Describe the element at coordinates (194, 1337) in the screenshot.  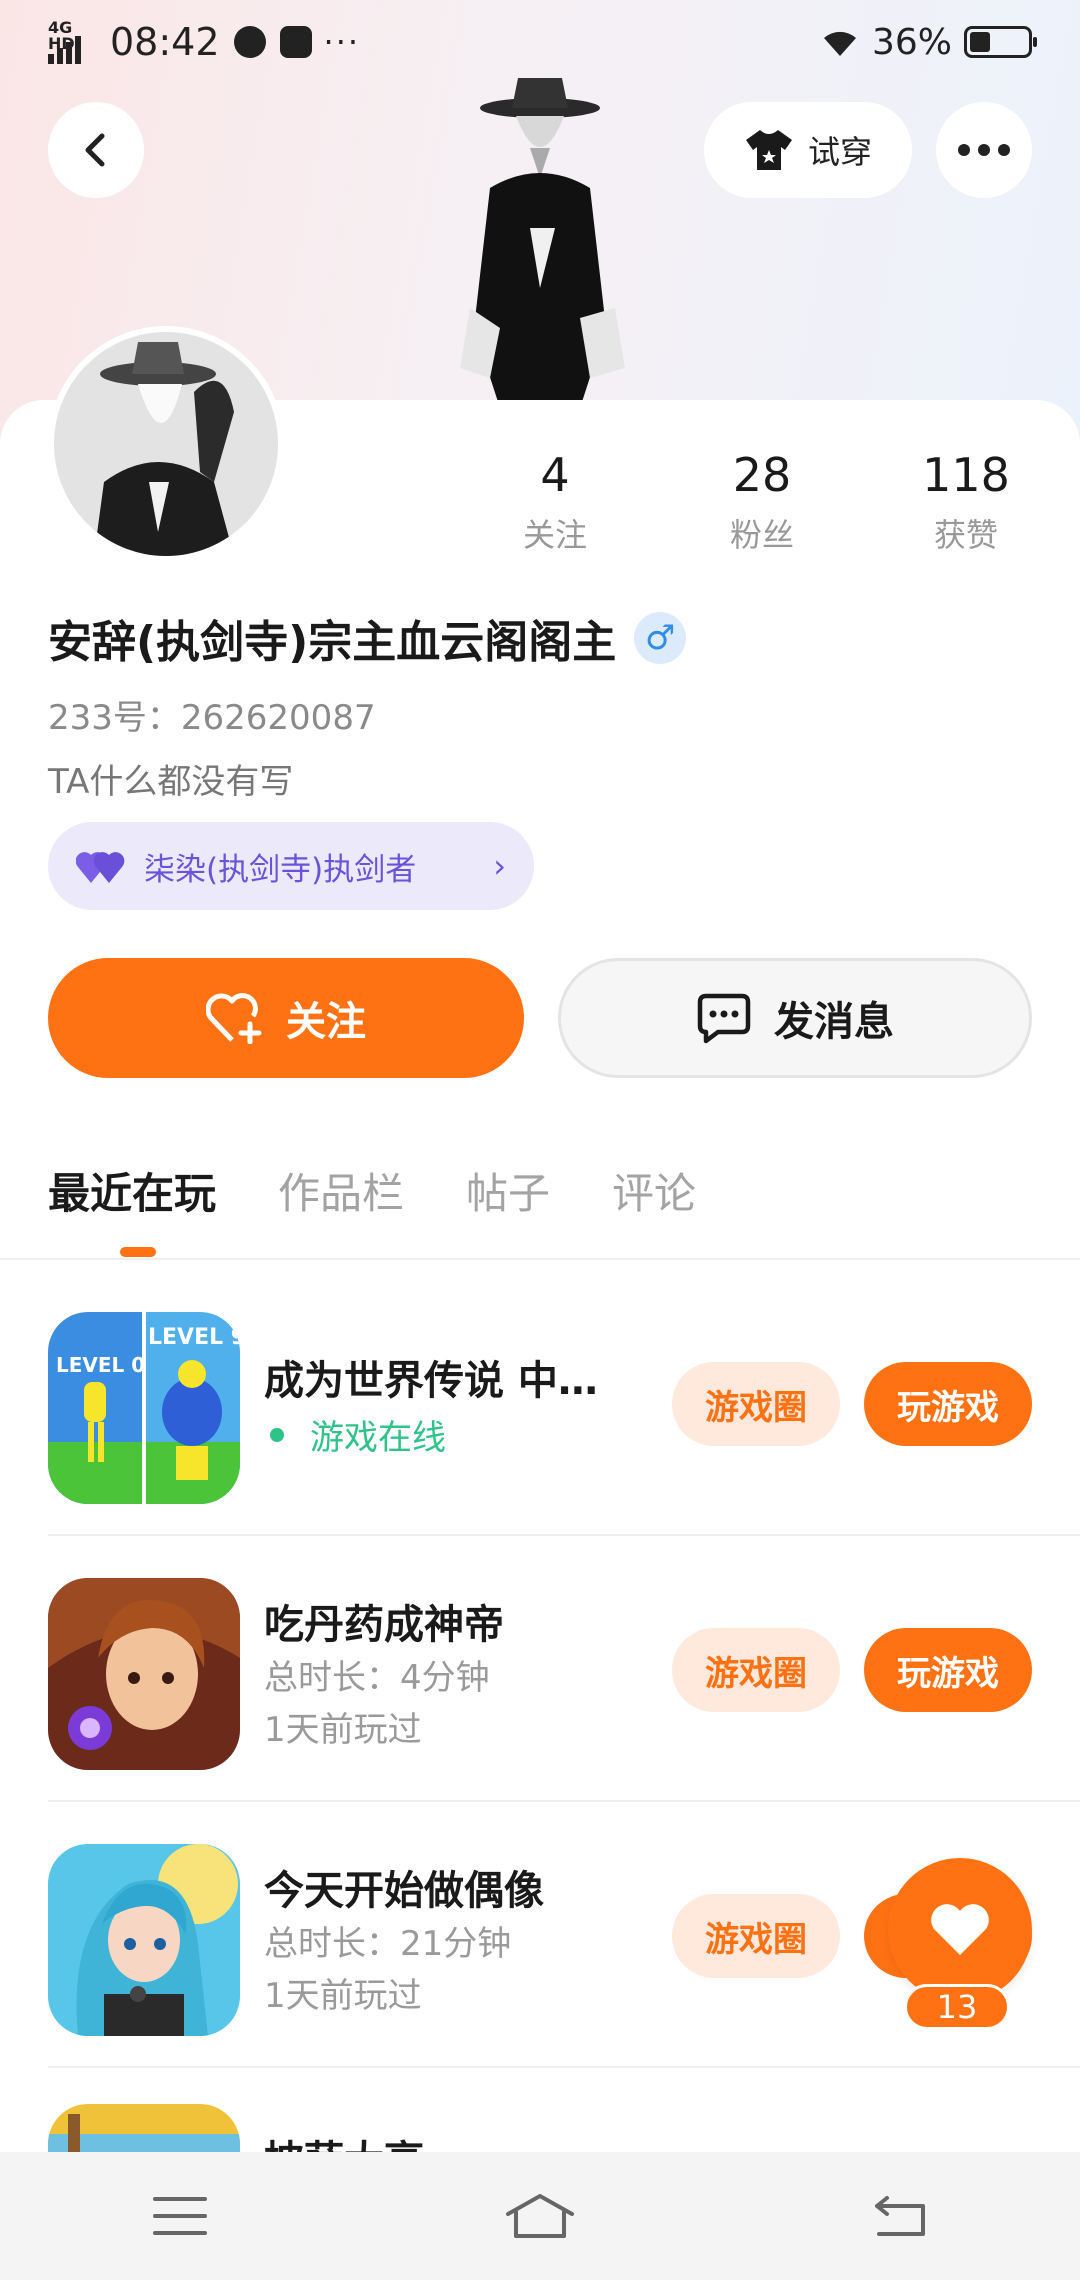
I see `svg-text: LEVEL 999` at that location.